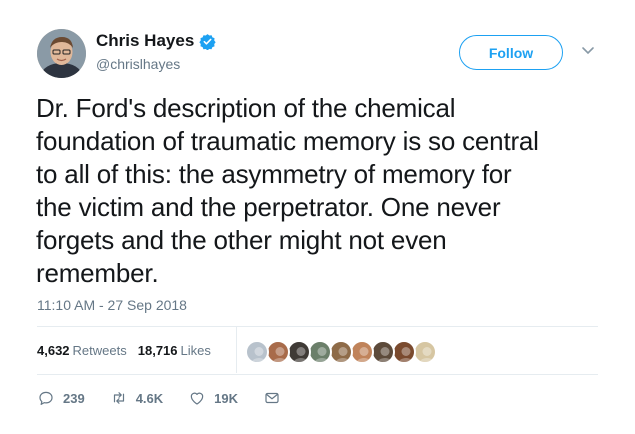 The image size is (635, 434). Describe the element at coordinates (74, 398) in the screenshot. I see `reply-count: 239` at that location.